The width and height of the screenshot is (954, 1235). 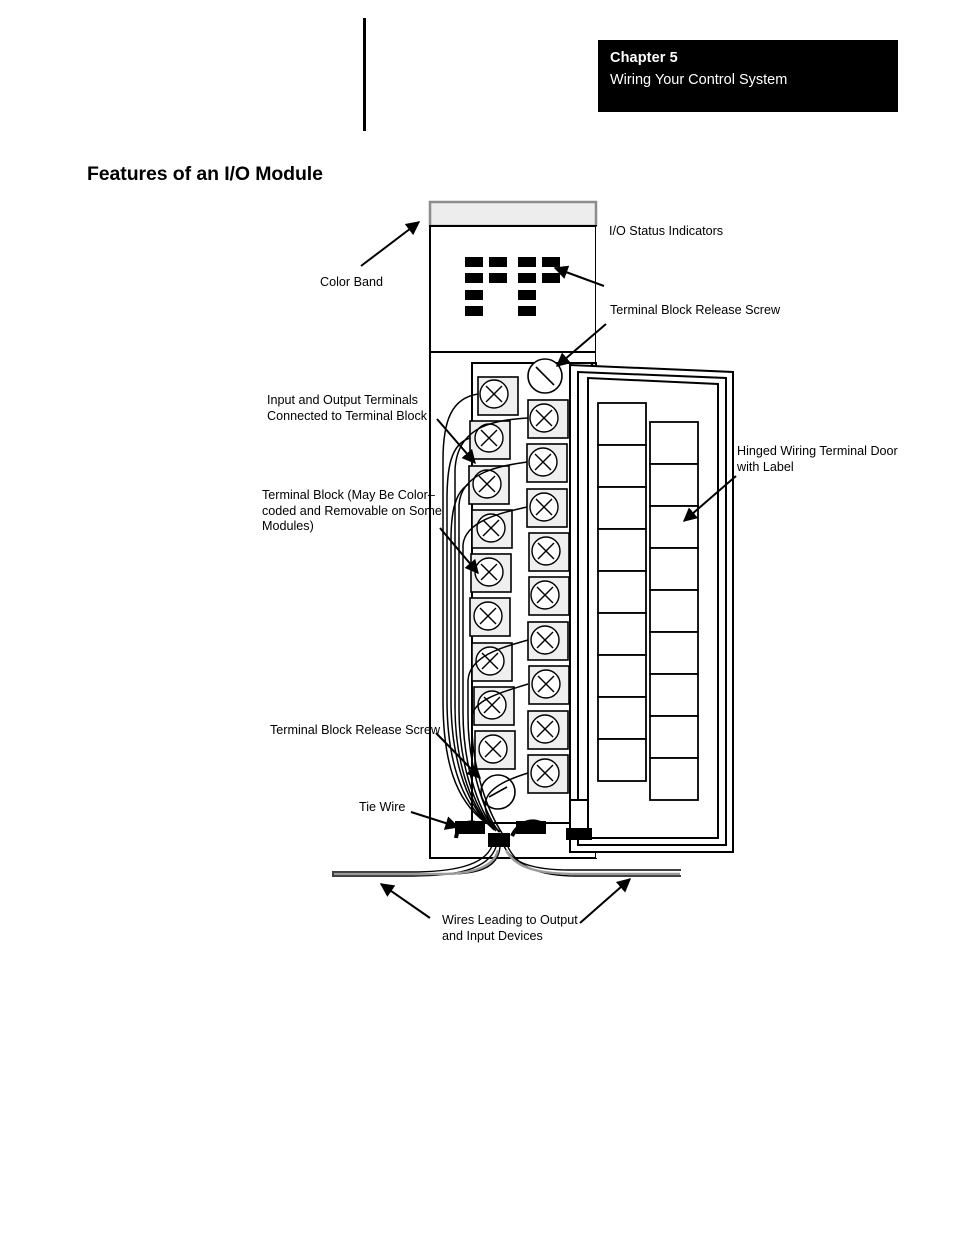 What do you see at coordinates (382, 807) in the screenshot?
I see `callout-tie-wire: Tie Wire` at bounding box center [382, 807].